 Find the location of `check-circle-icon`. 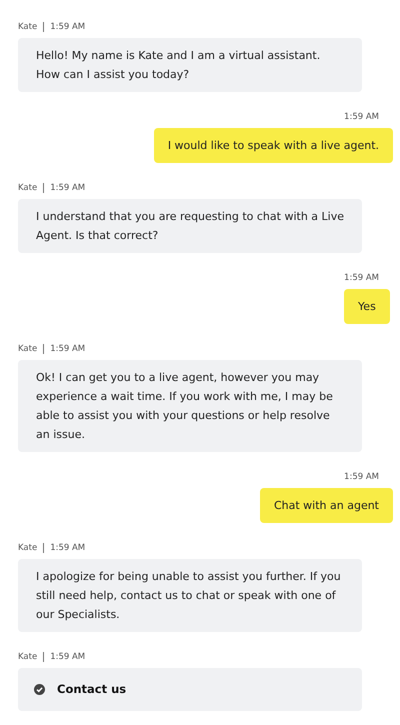

check-circle-icon is located at coordinates (39, 689).